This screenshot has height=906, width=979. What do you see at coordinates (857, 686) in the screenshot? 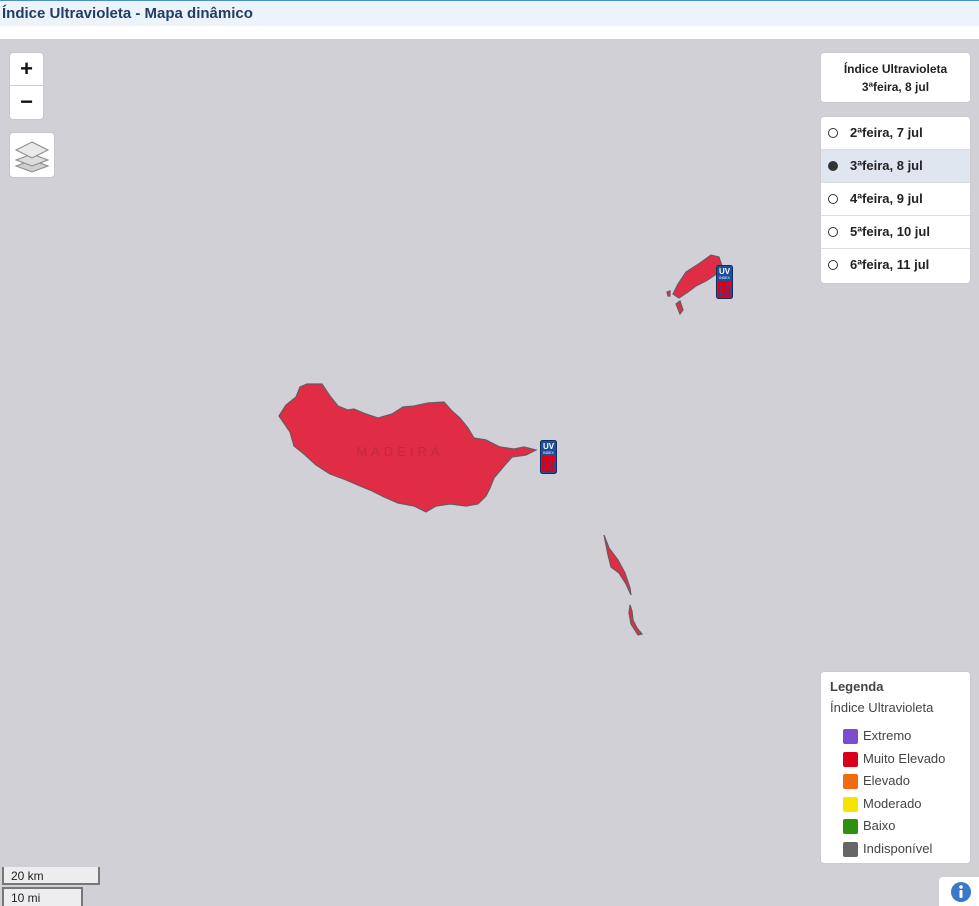
I see `legend-title: Legenda` at bounding box center [857, 686].